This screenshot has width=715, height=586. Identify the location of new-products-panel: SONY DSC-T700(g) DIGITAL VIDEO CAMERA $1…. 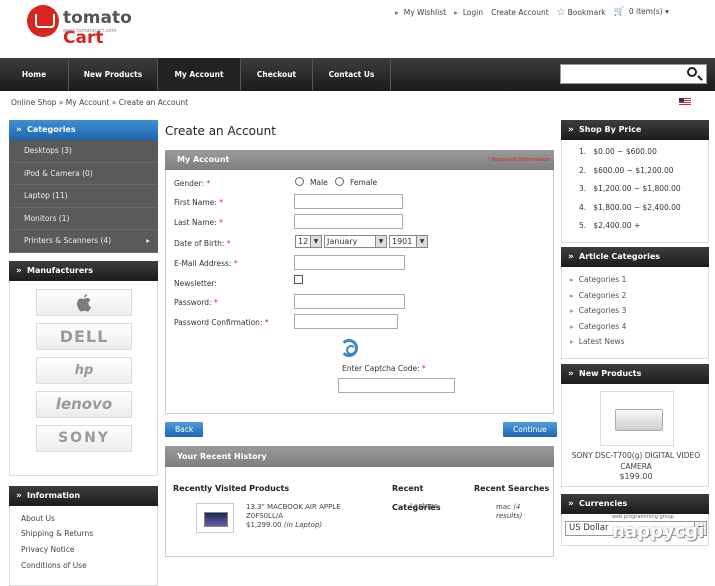
(635, 435).